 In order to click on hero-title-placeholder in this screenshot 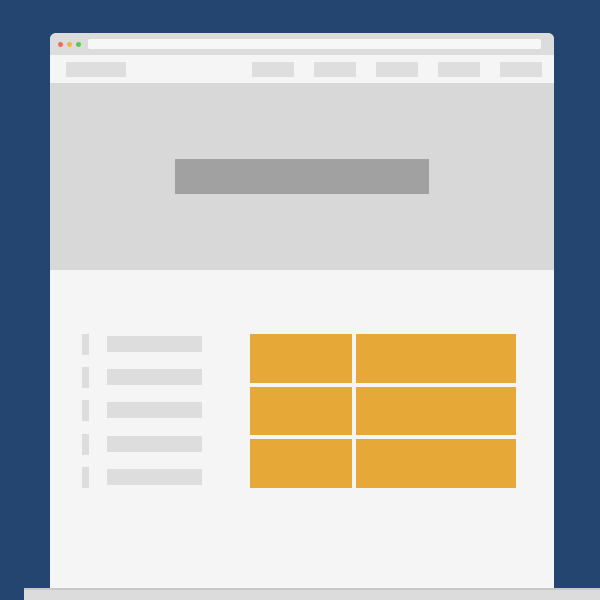, I will do `click(302, 176)`.